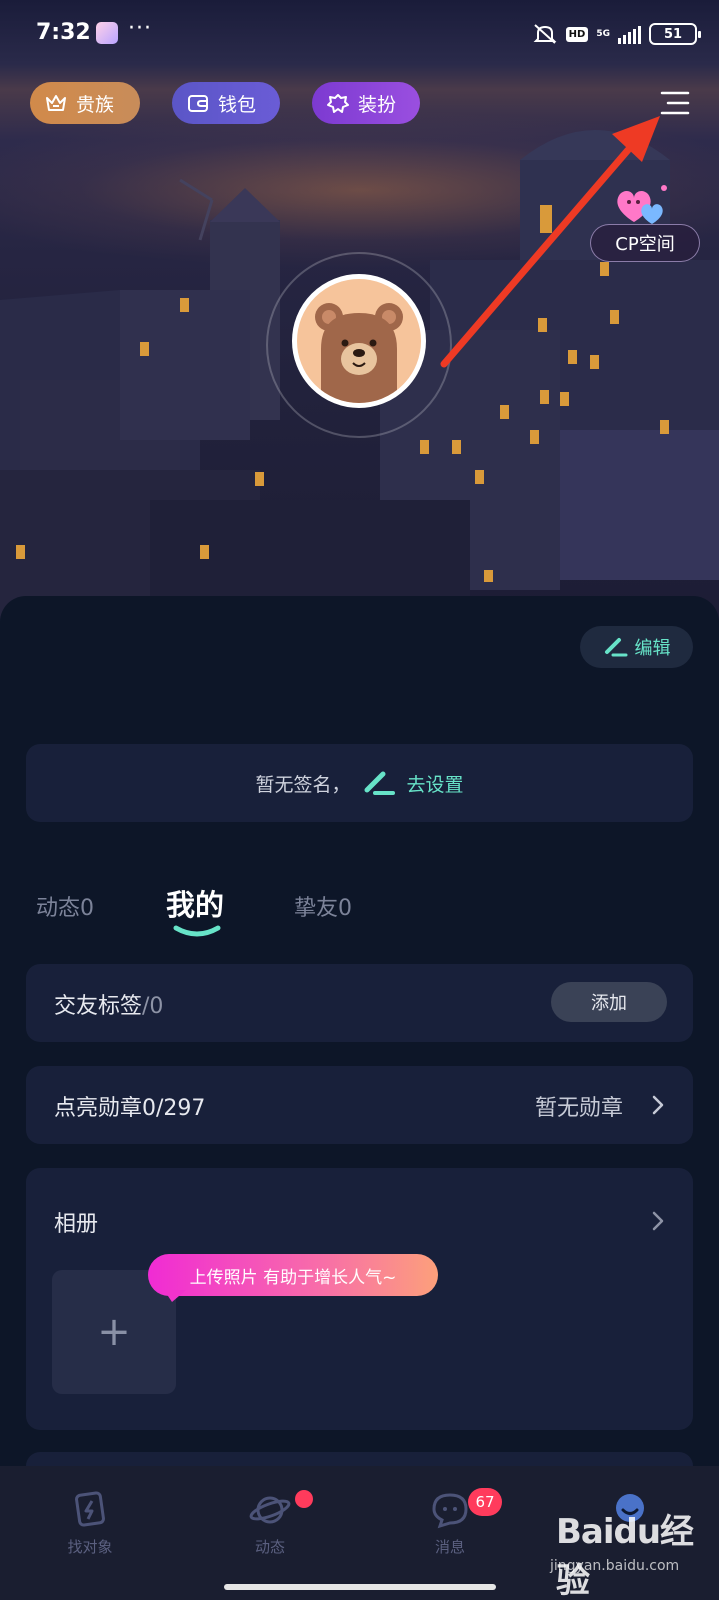  What do you see at coordinates (65, 906) in the screenshot?
I see `tab-dynamics: 动态0` at bounding box center [65, 906].